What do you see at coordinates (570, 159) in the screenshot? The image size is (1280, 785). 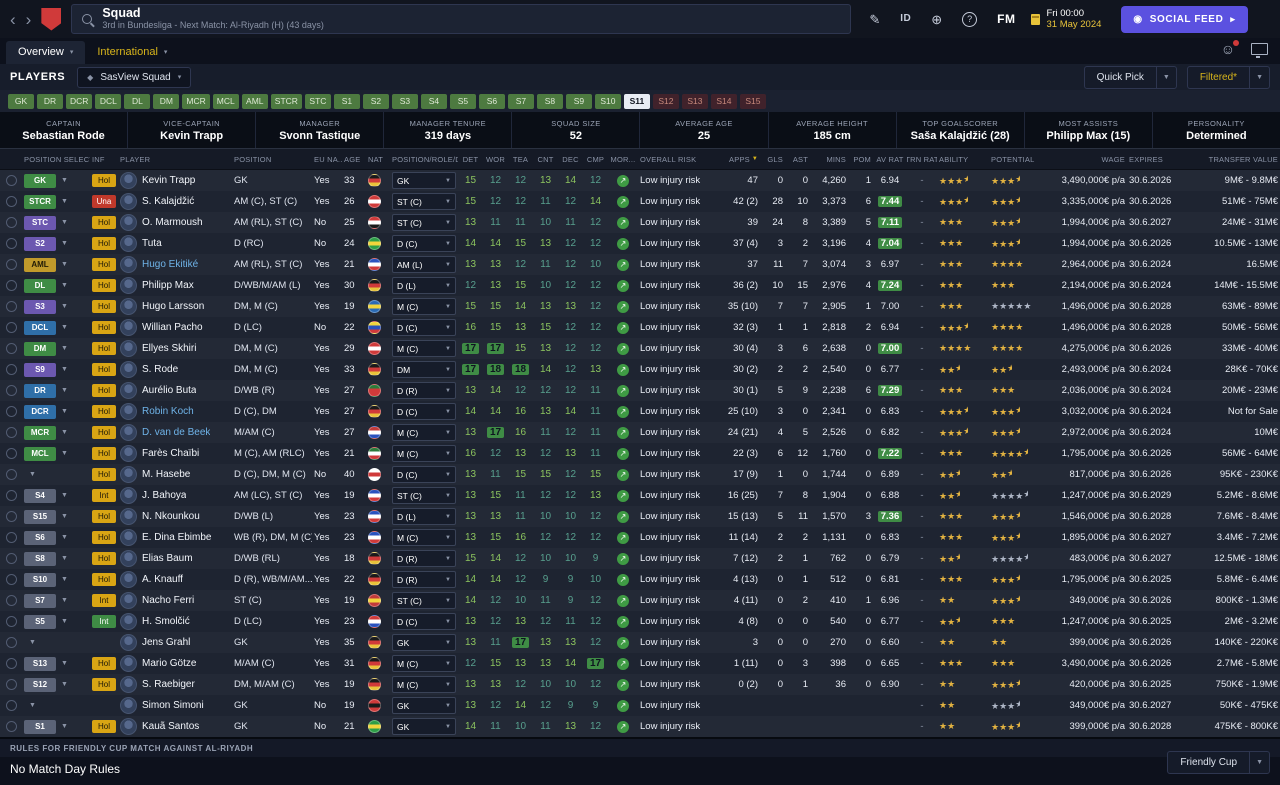 I see `column-header-dec: DEC` at bounding box center [570, 159].